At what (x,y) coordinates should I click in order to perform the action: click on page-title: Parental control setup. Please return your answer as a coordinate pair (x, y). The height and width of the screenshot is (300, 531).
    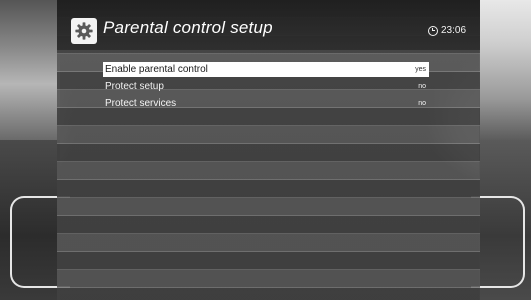
    Looking at the image, I should click on (188, 27).